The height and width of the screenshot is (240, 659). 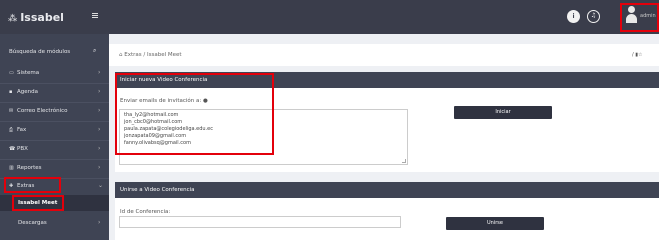 I want to click on logo-text: Issabel, so click(x=42, y=17).